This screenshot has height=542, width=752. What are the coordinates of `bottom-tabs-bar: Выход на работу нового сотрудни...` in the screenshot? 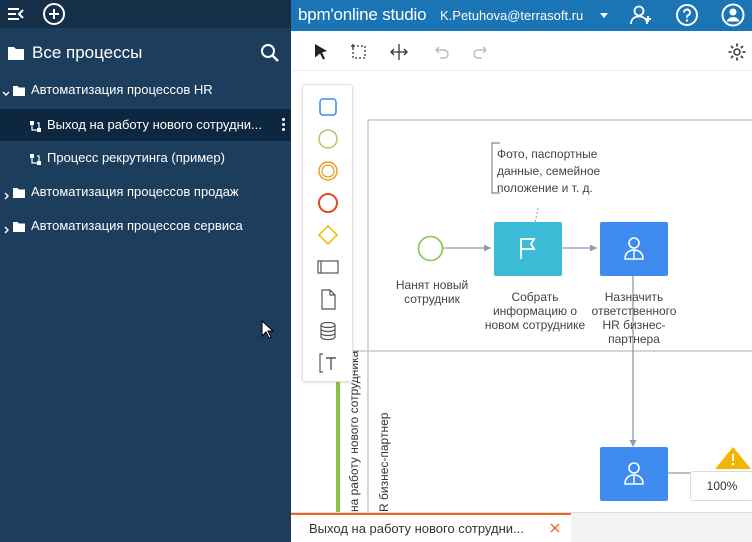 It's located at (521, 527).